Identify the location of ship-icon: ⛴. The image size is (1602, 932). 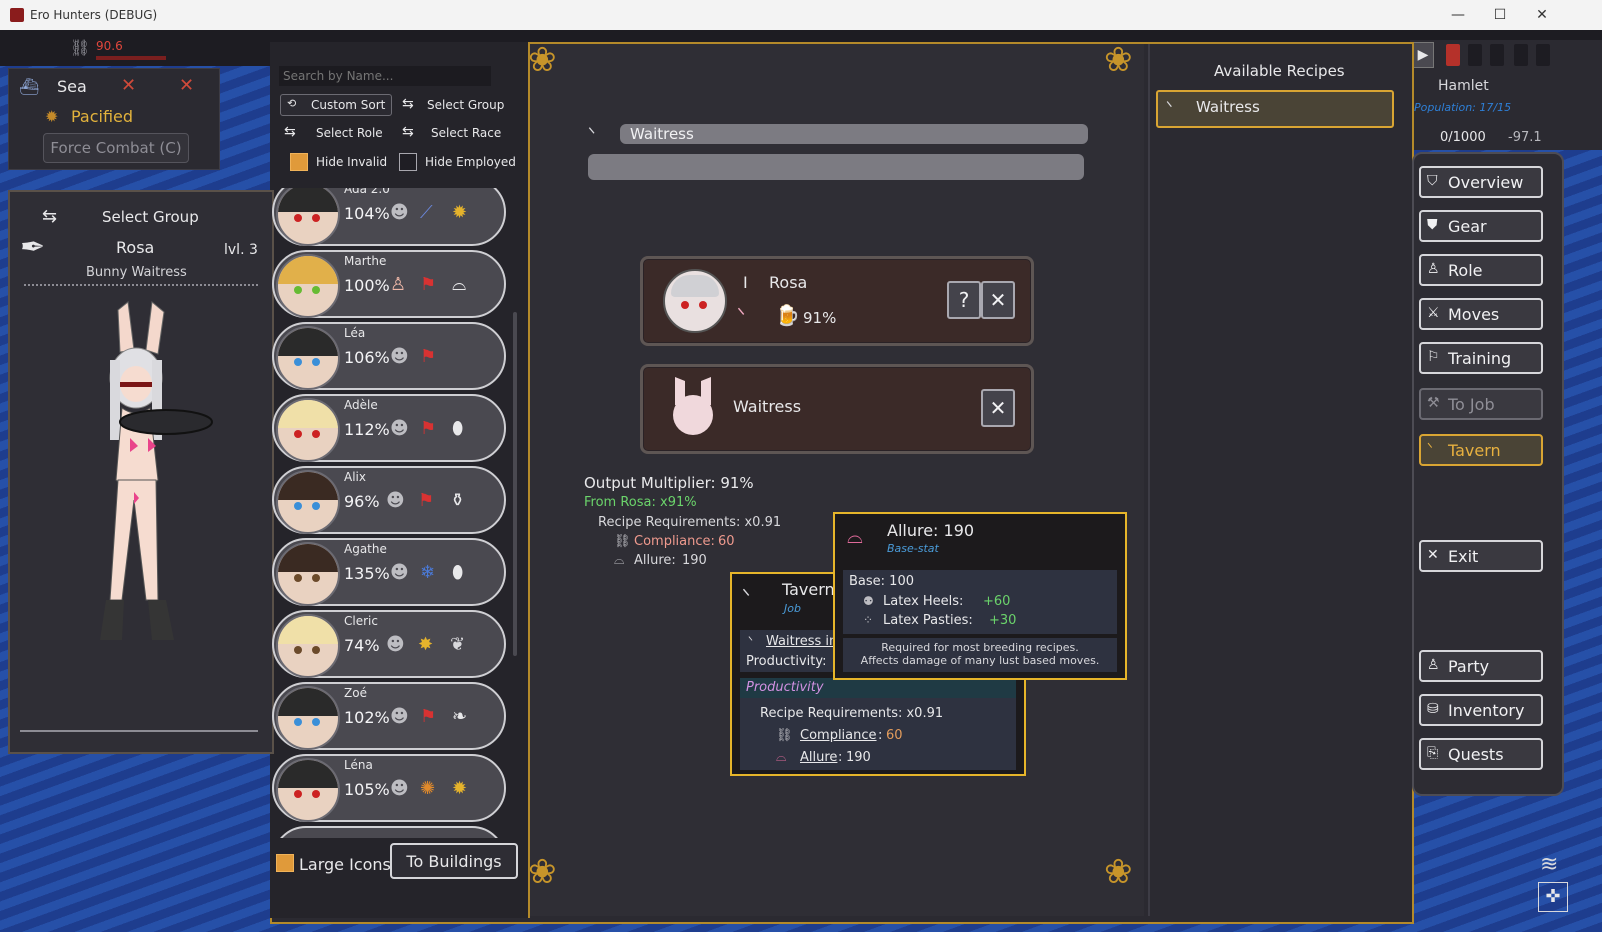
(29, 86).